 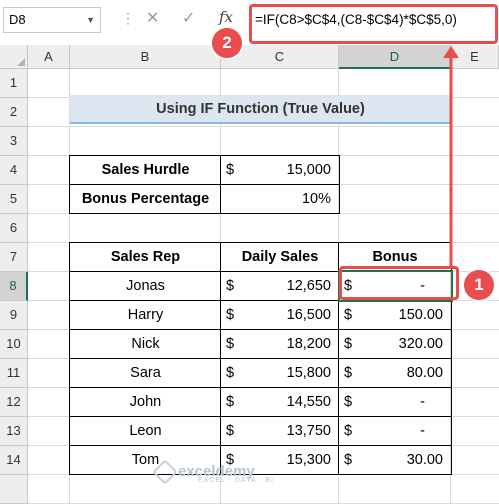 What do you see at coordinates (213, 472) in the screenshot?
I see `watermark-logo: exceldemy EXCEL · DATA · BI` at bounding box center [213, 472].